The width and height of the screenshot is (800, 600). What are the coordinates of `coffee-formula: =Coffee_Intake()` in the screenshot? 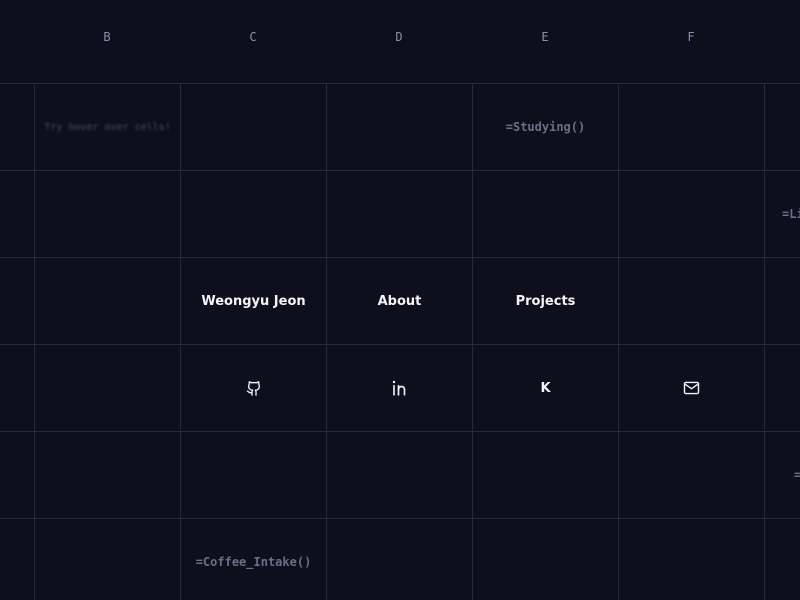 It's located at (253, 562).